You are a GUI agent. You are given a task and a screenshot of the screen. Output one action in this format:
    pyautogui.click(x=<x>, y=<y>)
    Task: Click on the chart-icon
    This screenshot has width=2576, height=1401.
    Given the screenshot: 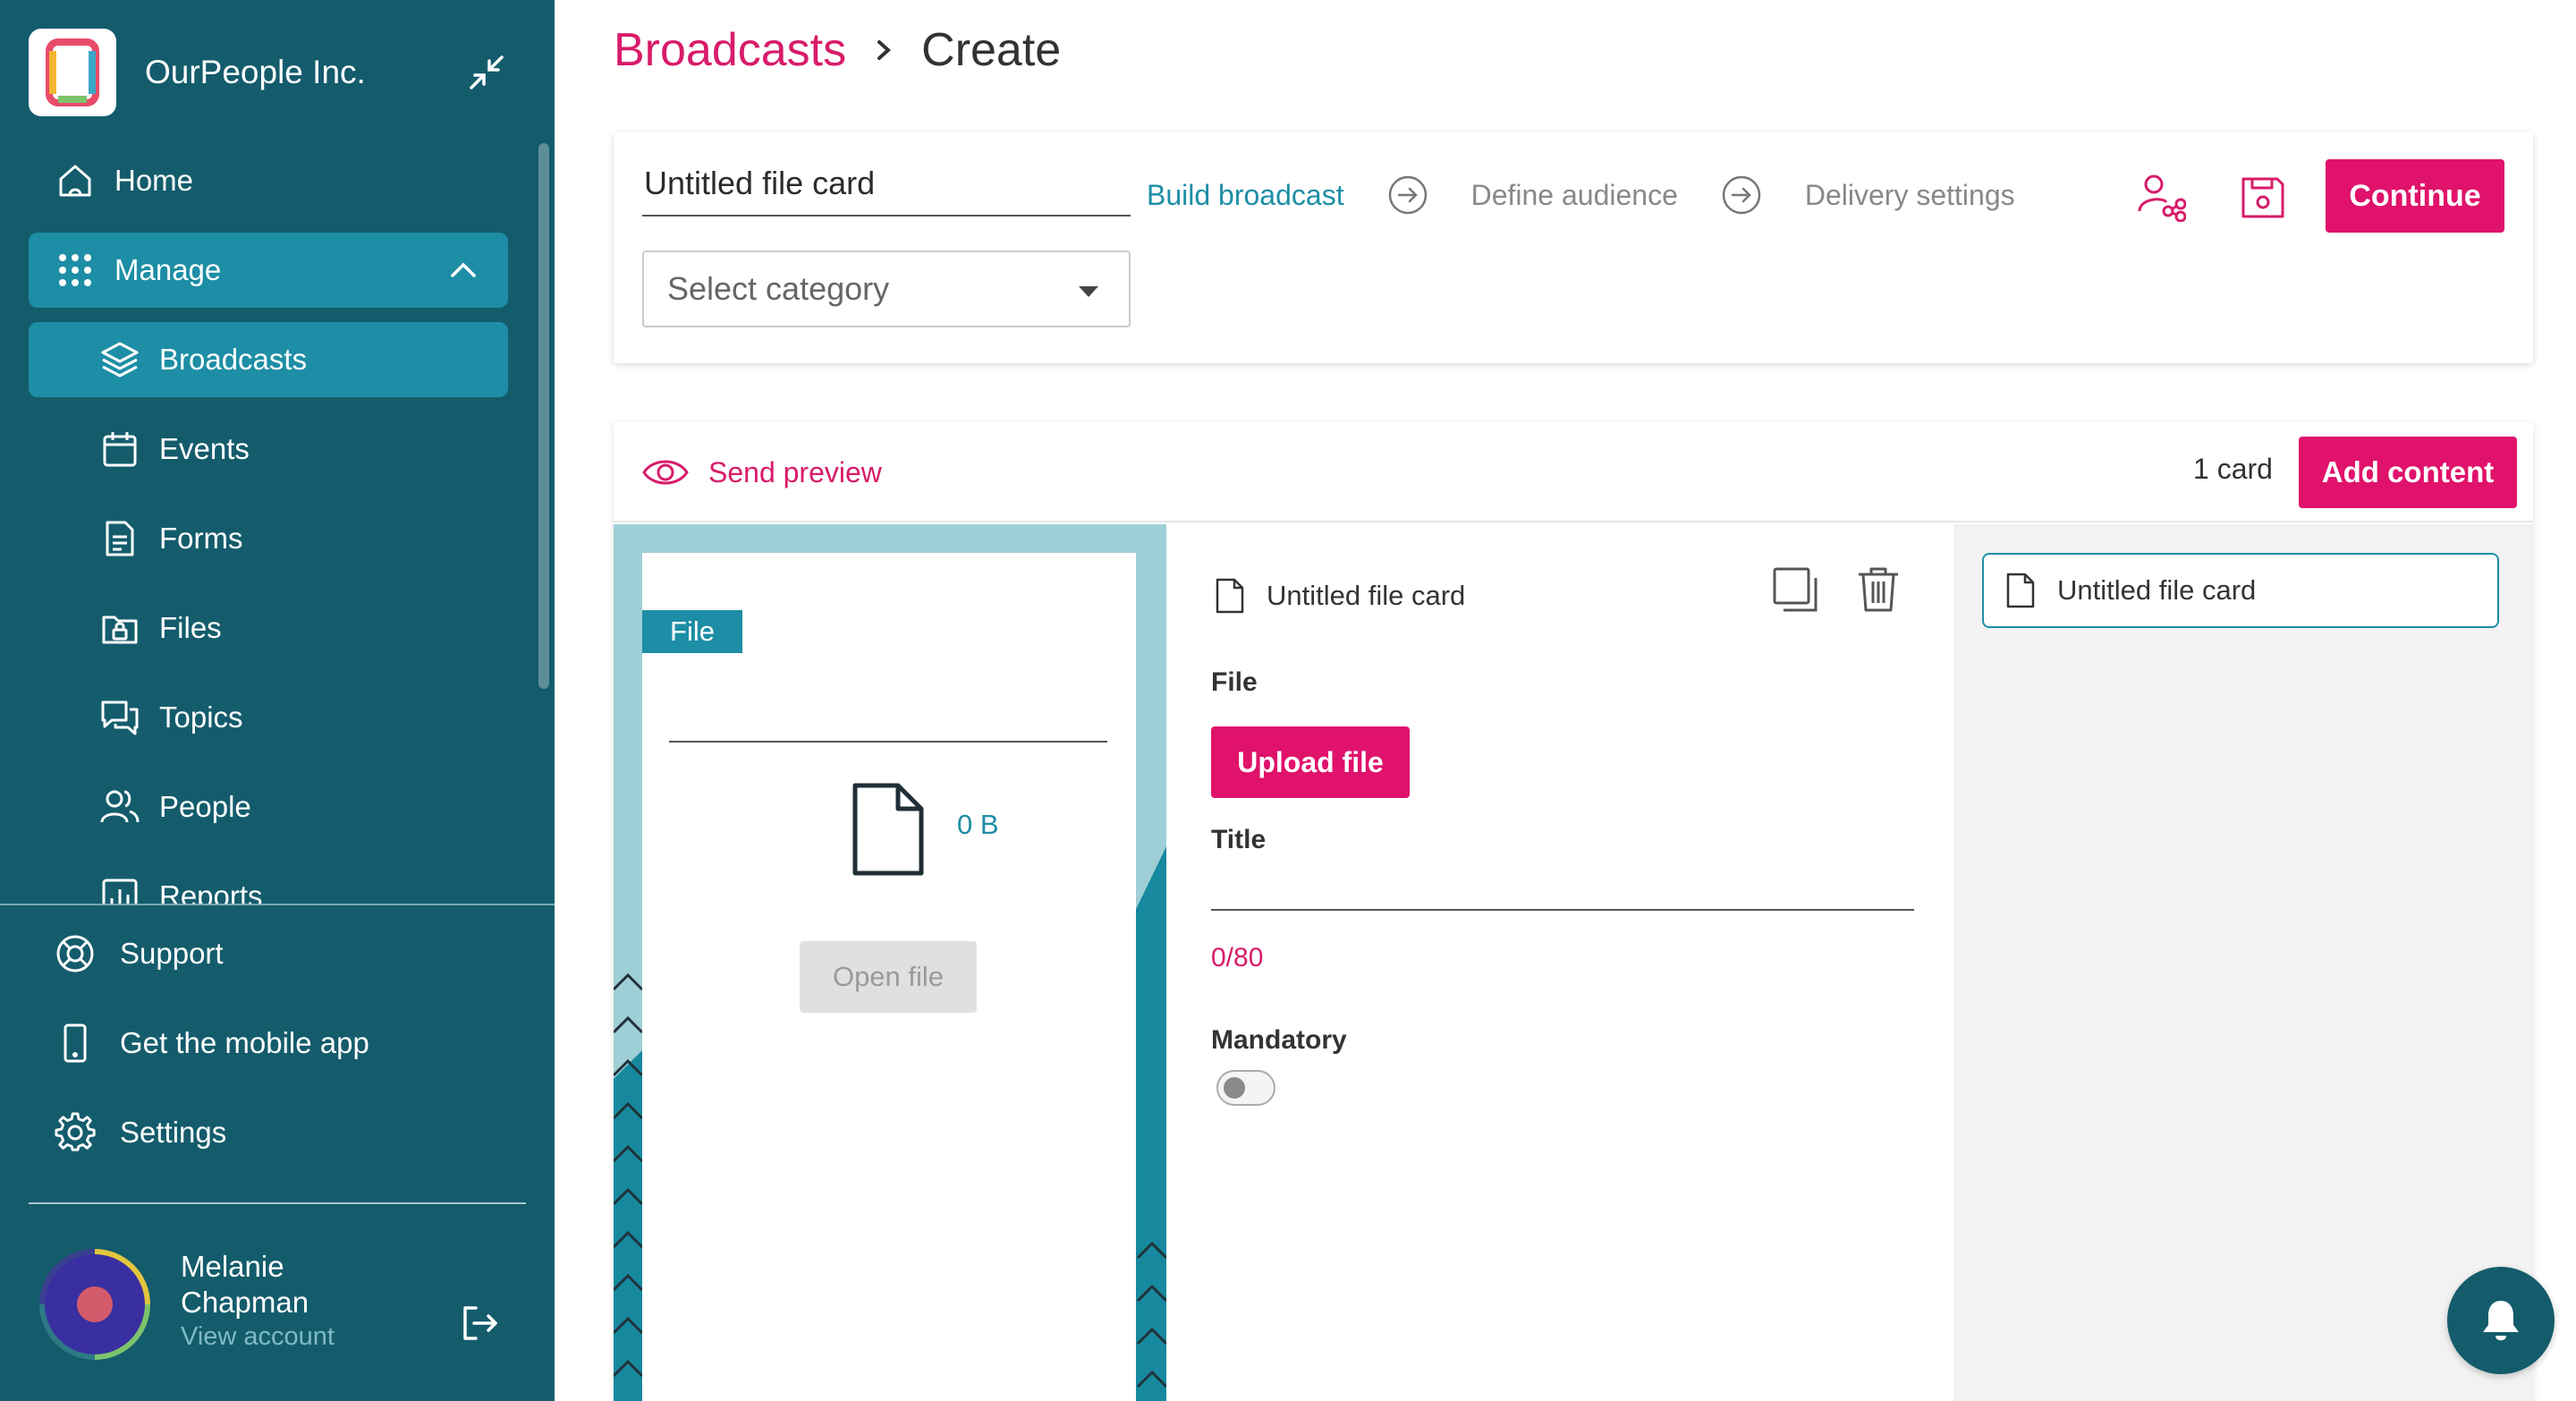 What is the action you would take?
    pyautogui.click(x=119, y=889)
    